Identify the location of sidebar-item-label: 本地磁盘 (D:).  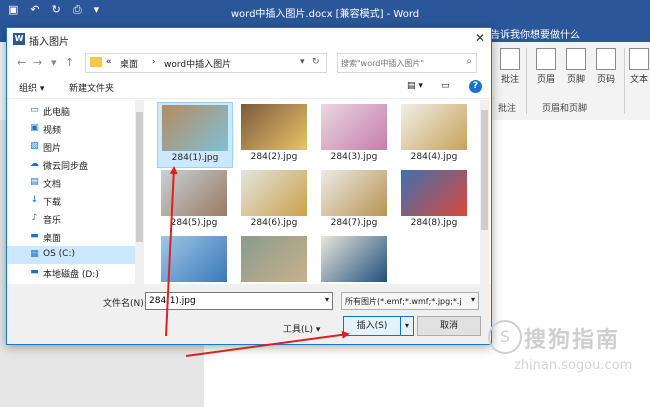
(71, 275).